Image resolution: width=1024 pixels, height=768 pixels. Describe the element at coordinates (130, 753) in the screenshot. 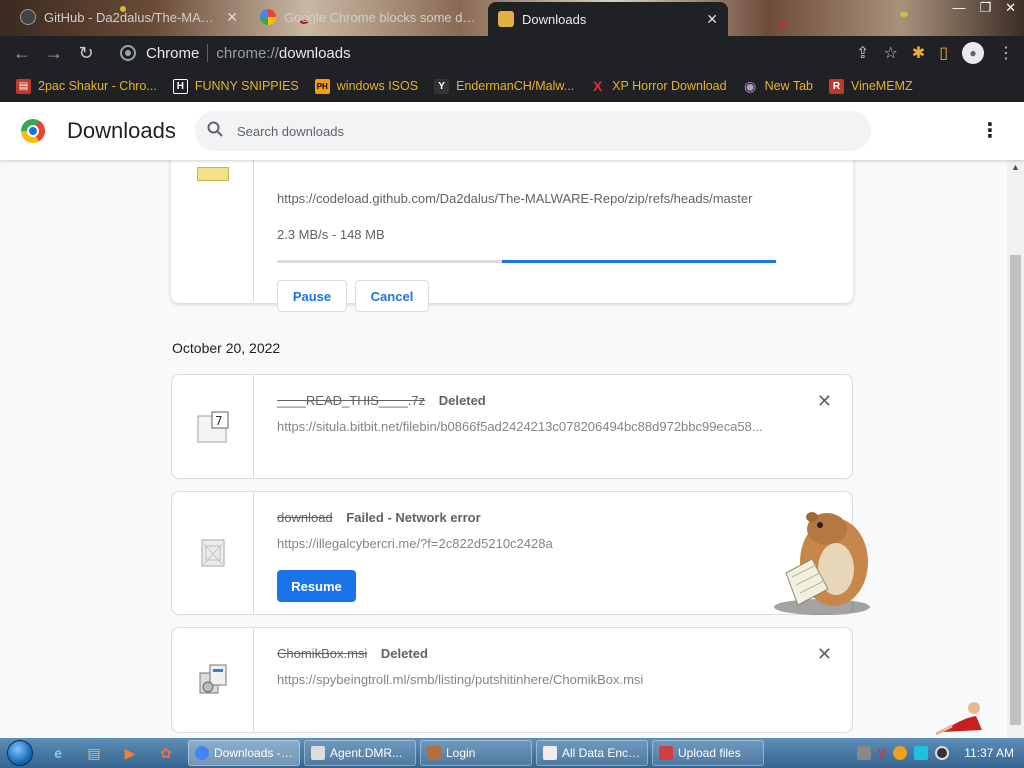

I see `media-player-icon: ▶` at that location.